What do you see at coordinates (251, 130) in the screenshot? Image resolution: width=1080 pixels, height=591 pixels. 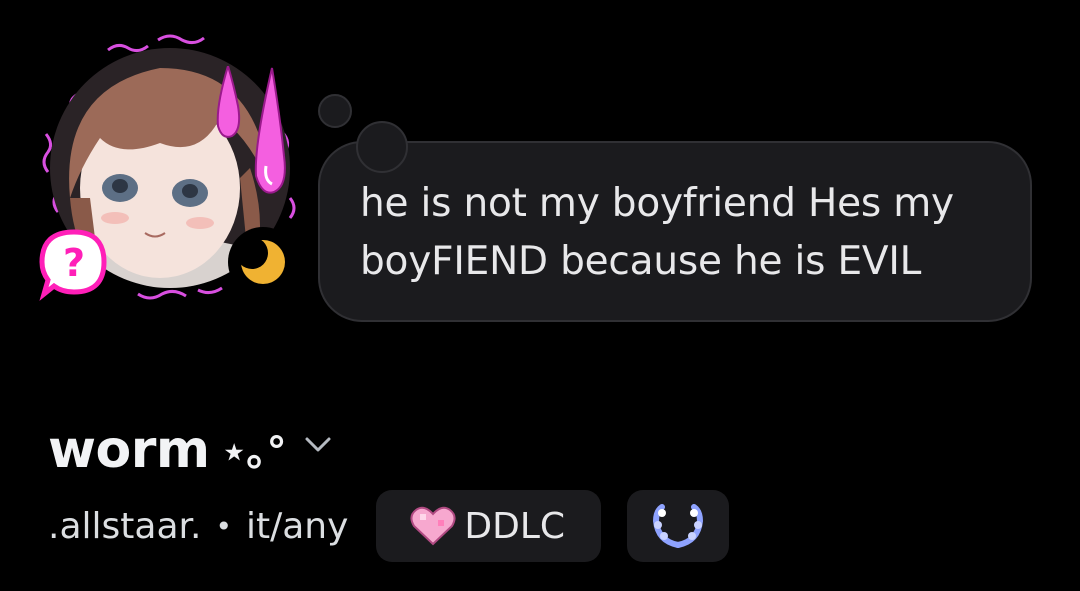 I see `sweat-drop-decoration` at bounding box center [251, 130].